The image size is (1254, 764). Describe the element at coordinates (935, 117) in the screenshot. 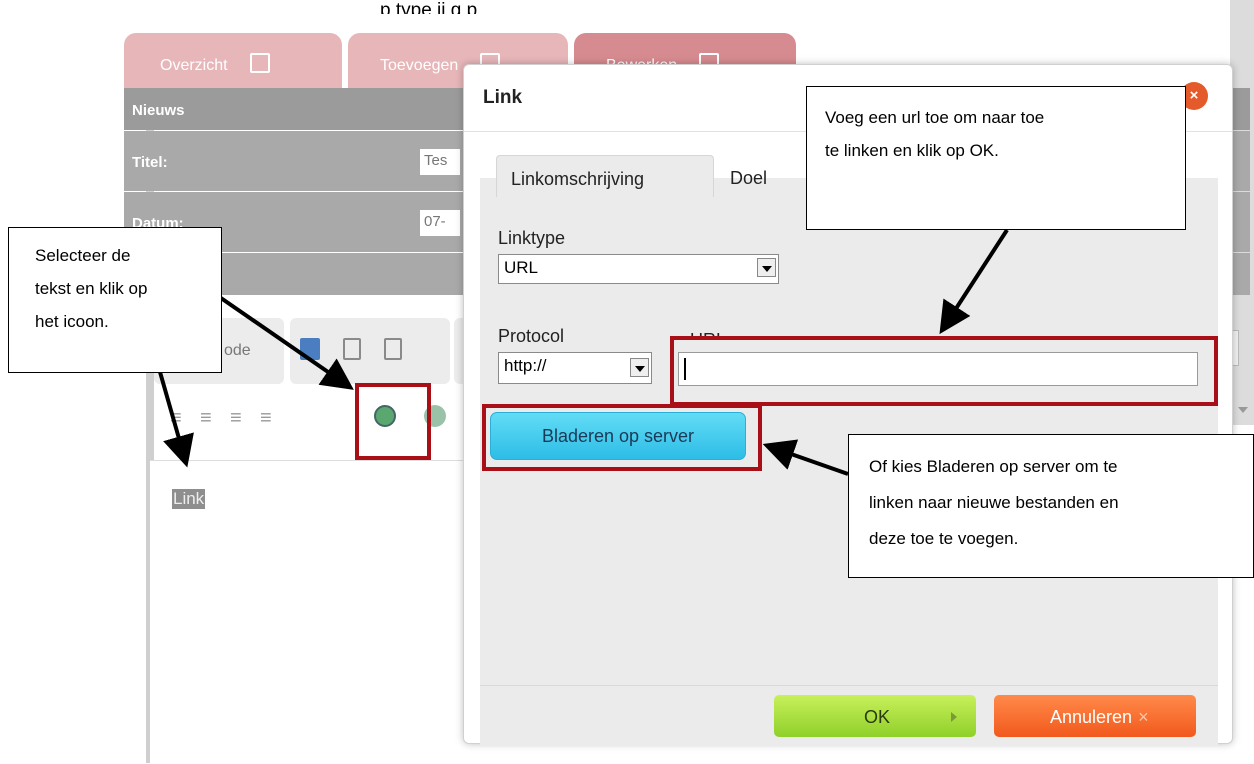

I see `callout-line: Voeg een url toe om naar toe` at that location.